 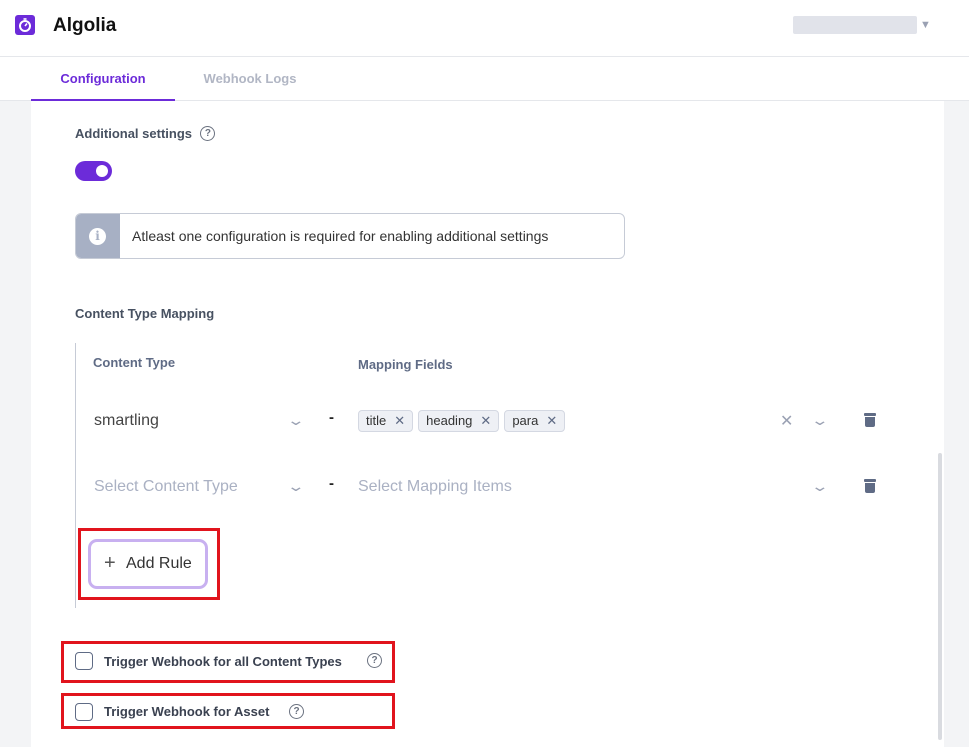 I want to click on field-chip: para ✕, so click(x=535, y=421).